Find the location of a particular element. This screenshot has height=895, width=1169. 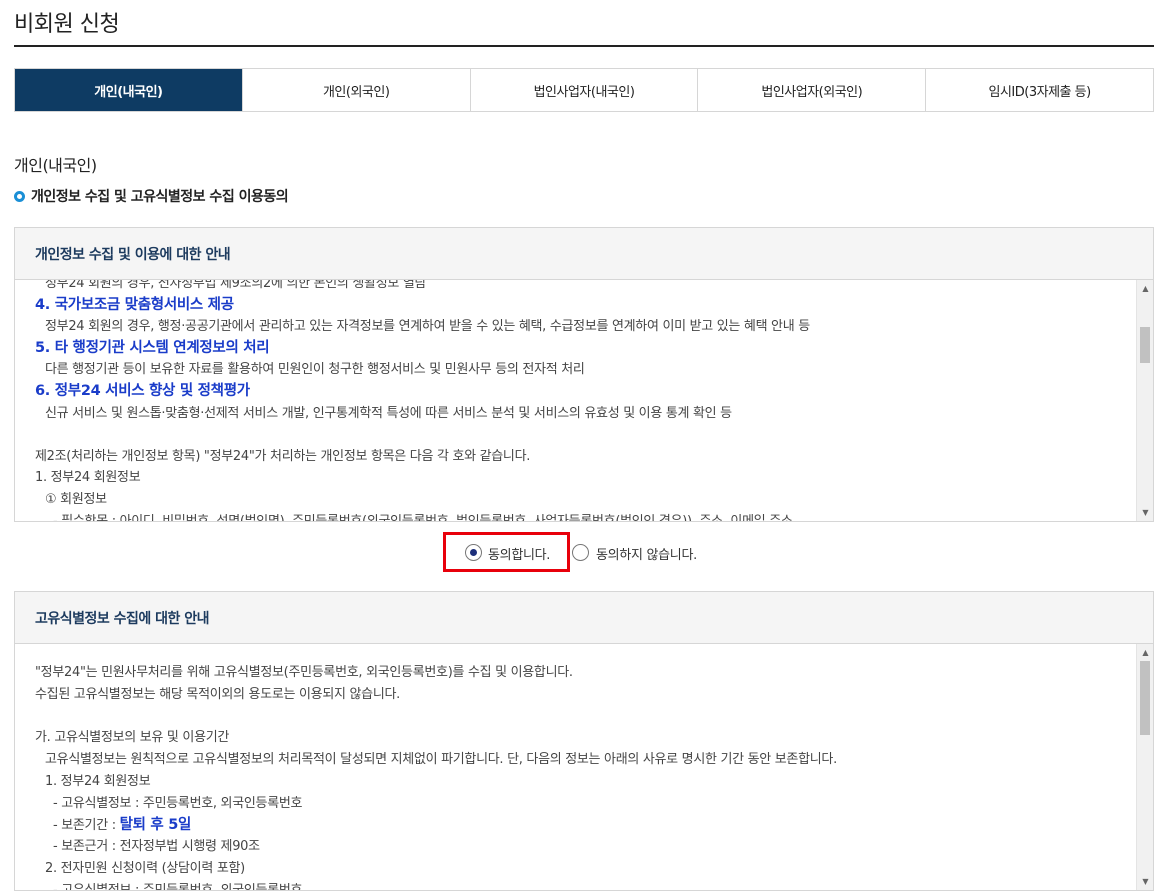

agreement-radio-group: 동의합니다. 동의하지 않습니다. is located at coordinates (584, 552).